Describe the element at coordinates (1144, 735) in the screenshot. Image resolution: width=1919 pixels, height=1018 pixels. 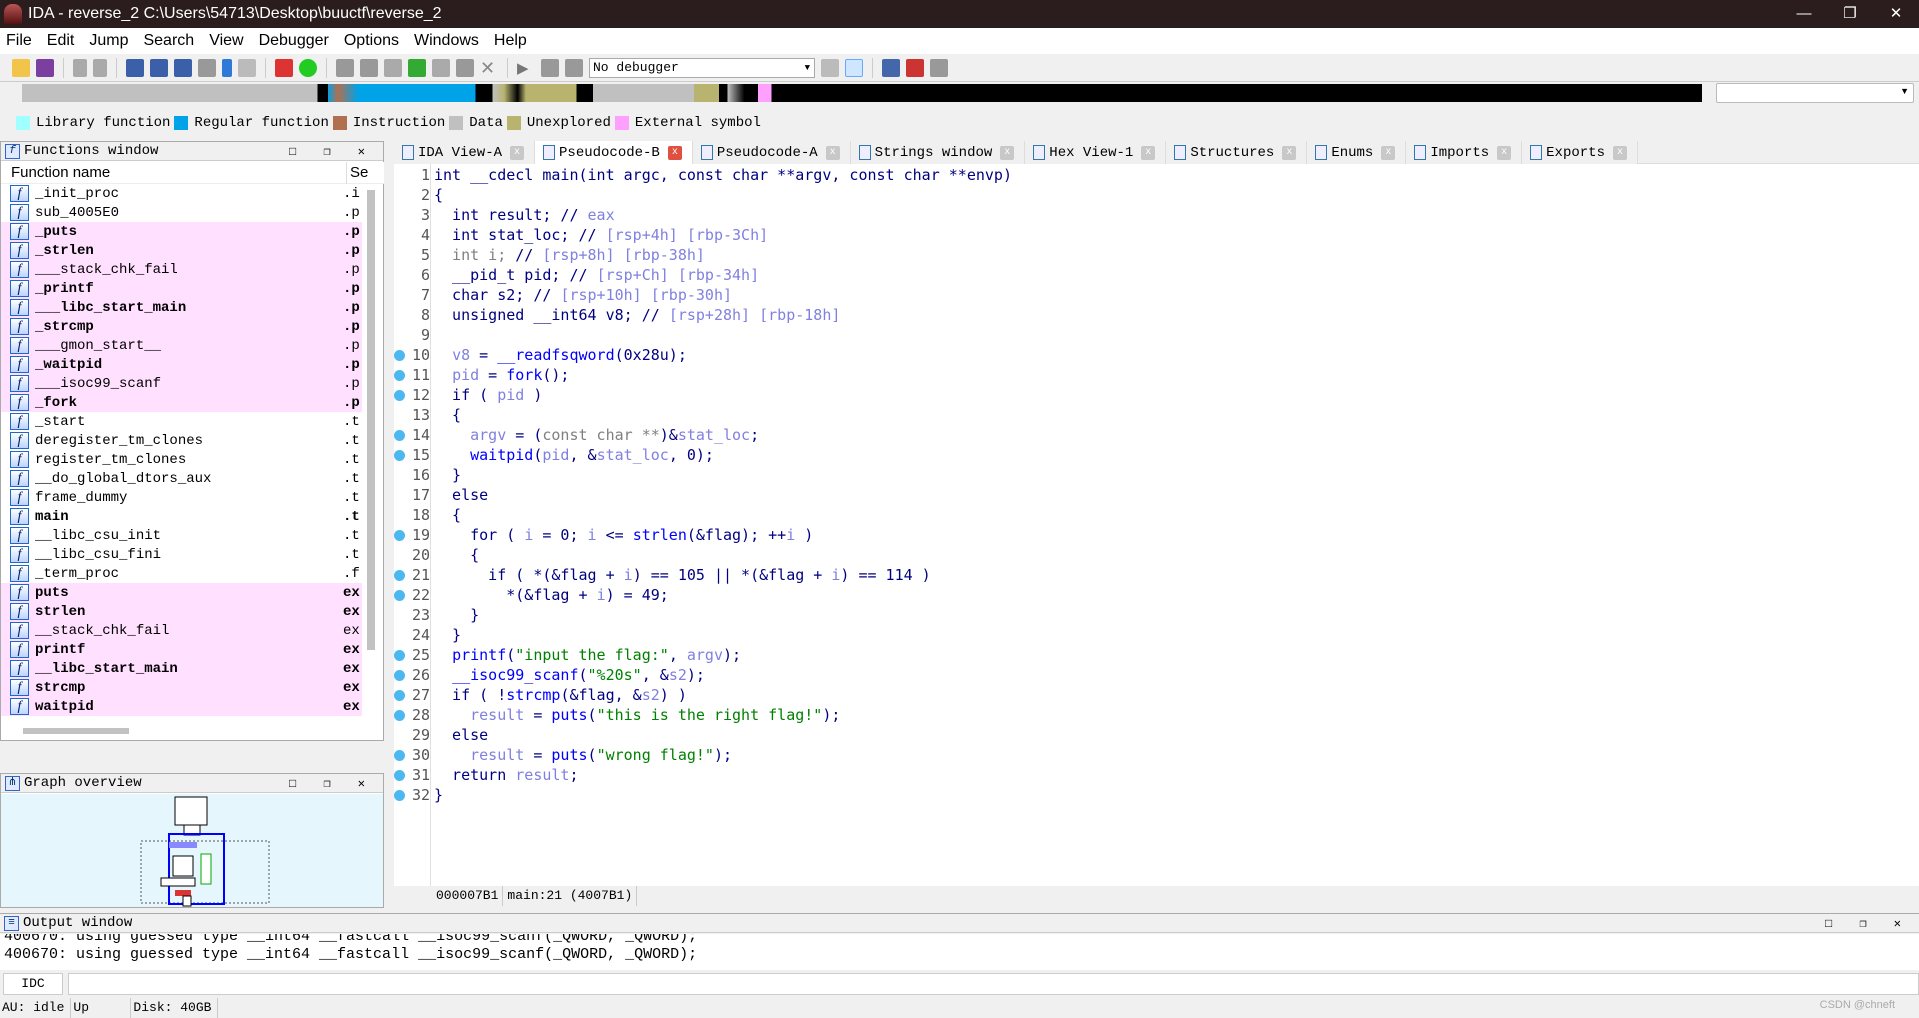
I see `code-line: 29 else` at that location.